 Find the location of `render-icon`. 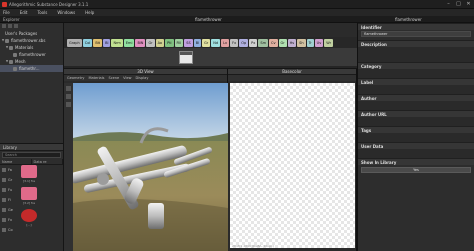

render-icon is located at coordinates (68, 104).